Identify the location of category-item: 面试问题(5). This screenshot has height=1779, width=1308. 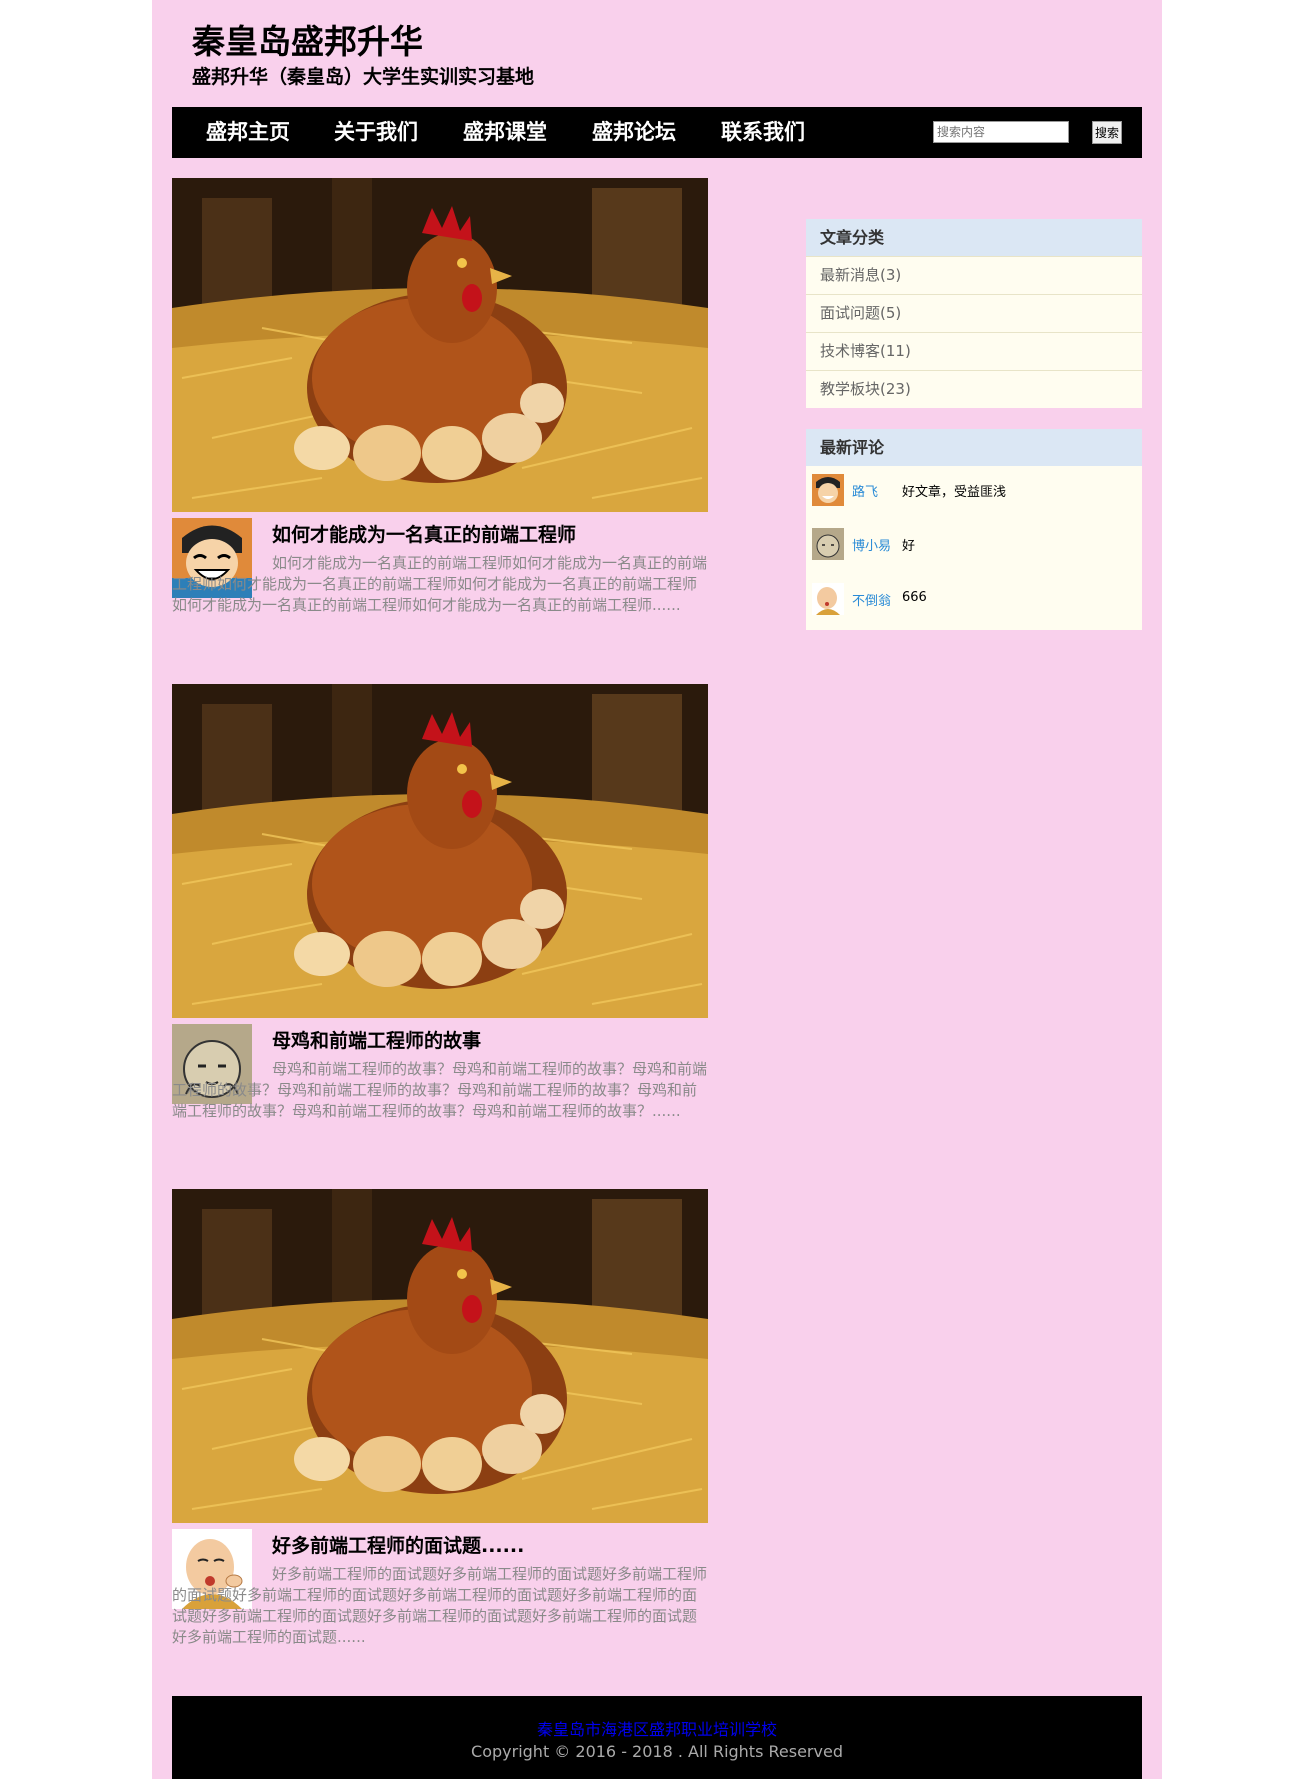
(974, 313).